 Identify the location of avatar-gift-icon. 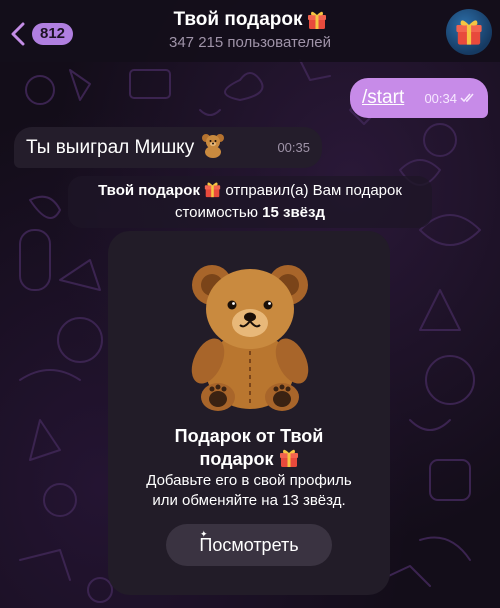
(469, 32).